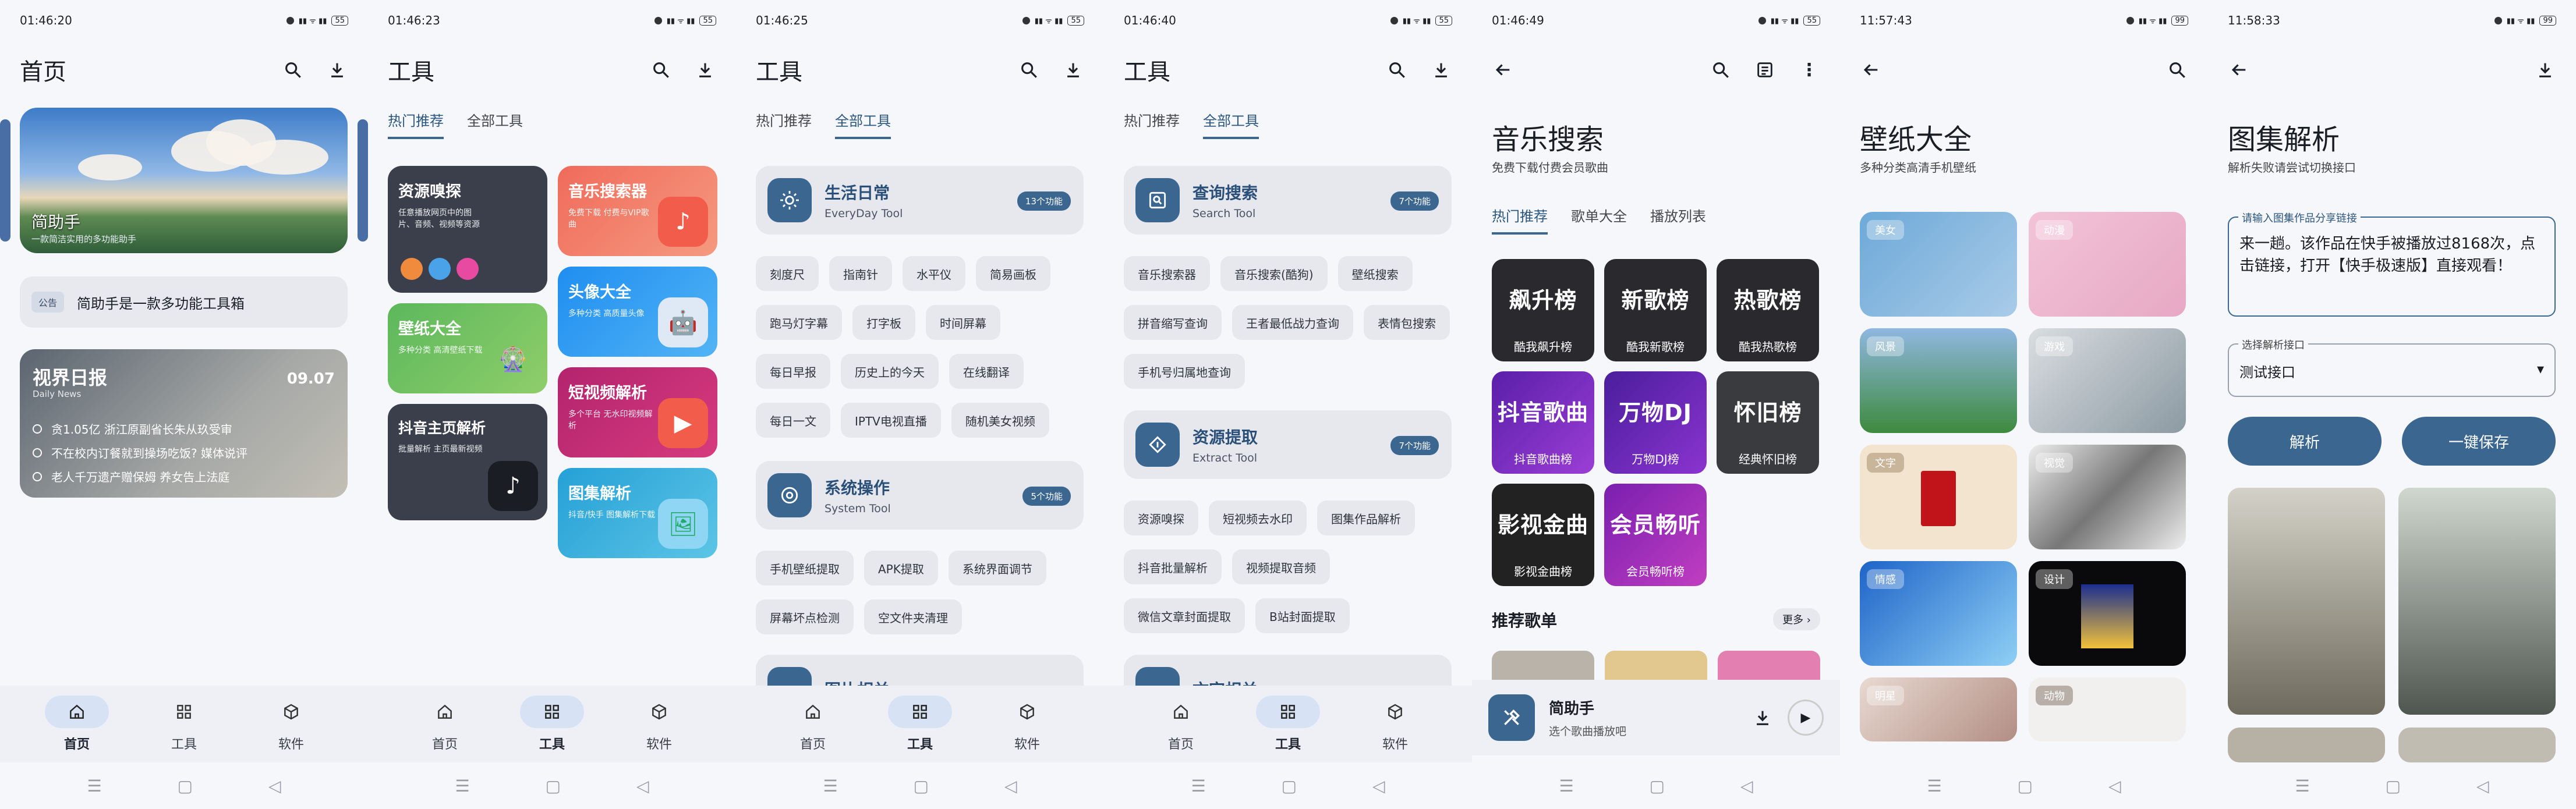 This screenshot has width=2576, height=809. I want to click on chart-card: 万物DJ 万物DJ榜, so click(1655, 422).